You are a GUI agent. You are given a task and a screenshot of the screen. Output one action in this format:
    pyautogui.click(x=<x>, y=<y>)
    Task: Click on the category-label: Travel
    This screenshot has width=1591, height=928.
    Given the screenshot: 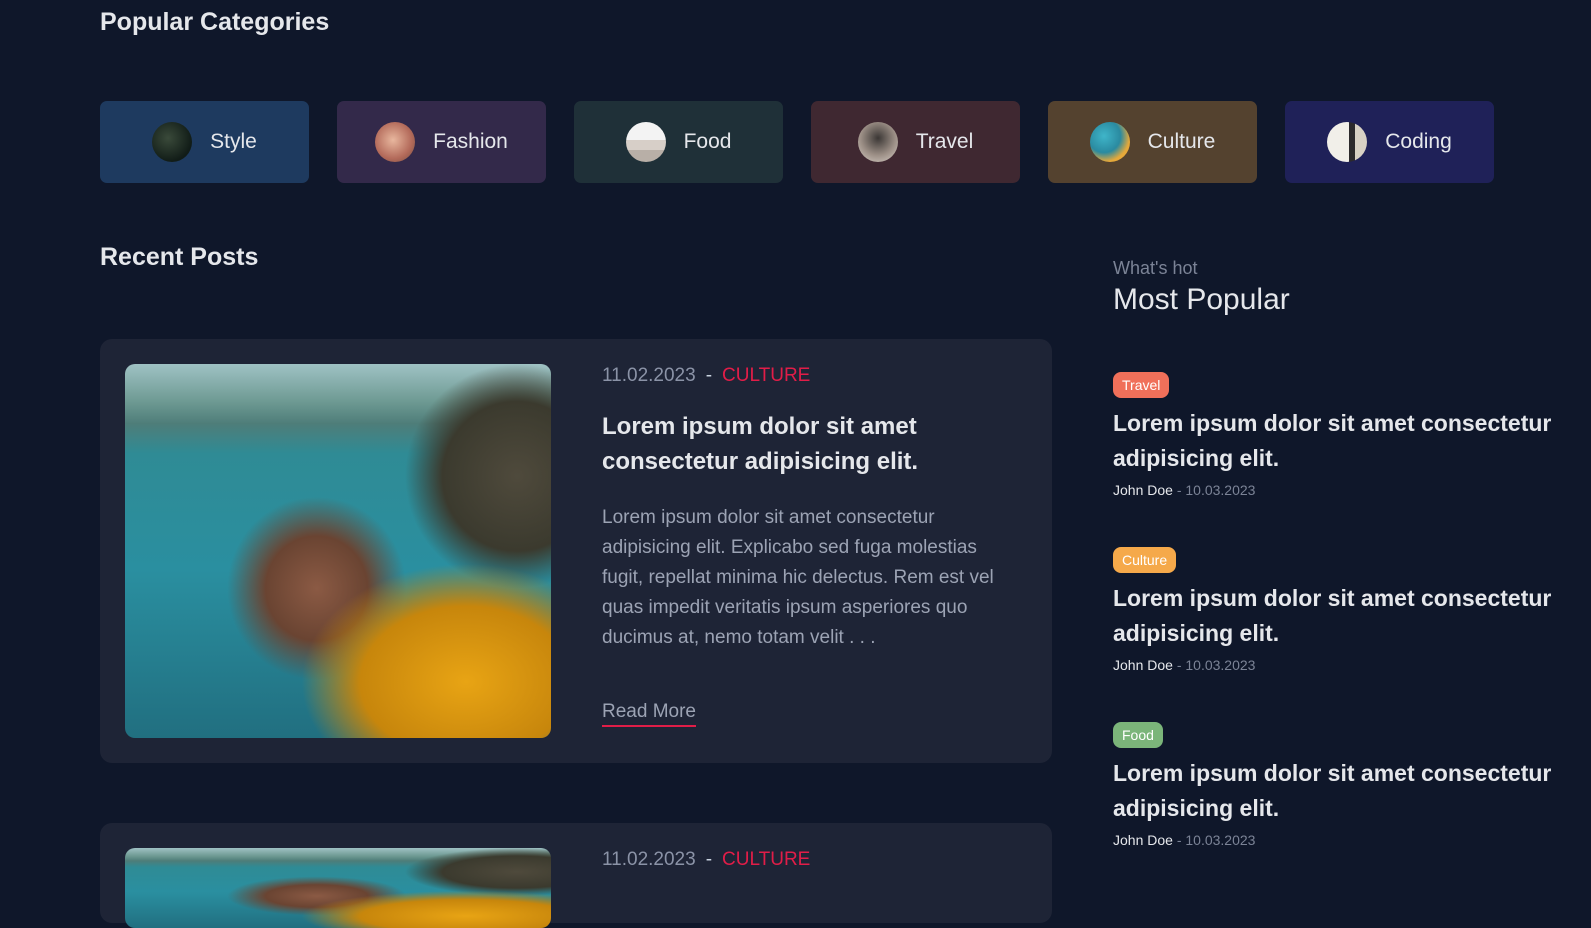 What is the action you would take?
    pyautogui.click(x=944, y=141)
    